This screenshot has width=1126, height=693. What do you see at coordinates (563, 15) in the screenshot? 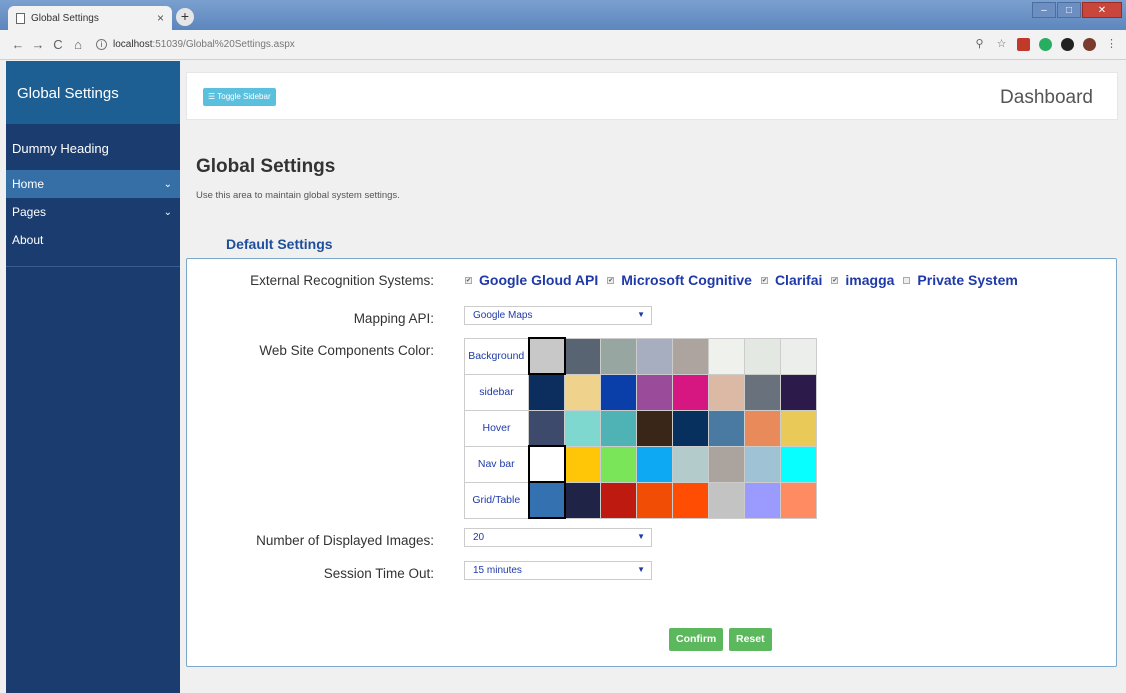
I see `browser-titlebar: Global Settings × + – □ ✕` at bounding box center [563, 15].